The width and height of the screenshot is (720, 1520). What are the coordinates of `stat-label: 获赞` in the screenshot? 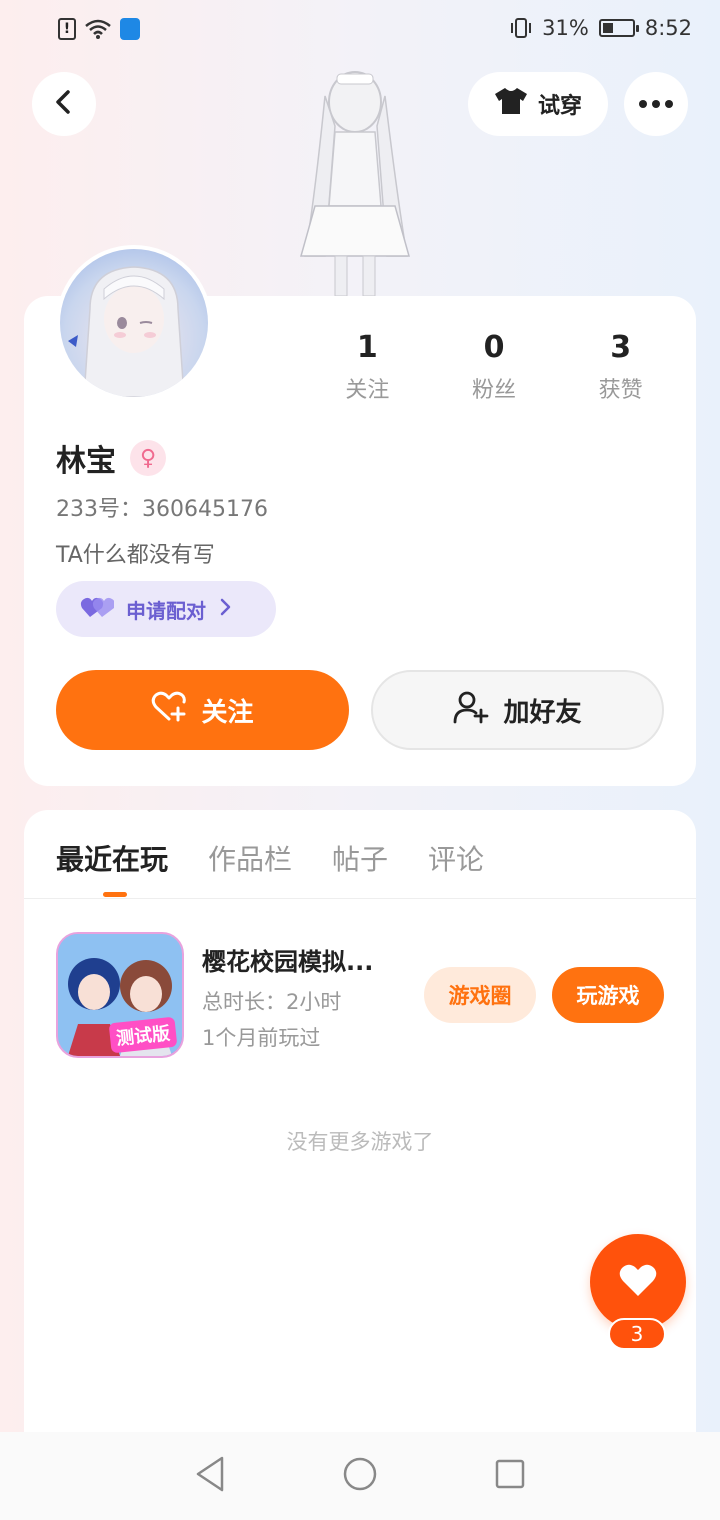 It's located at (620, 390).